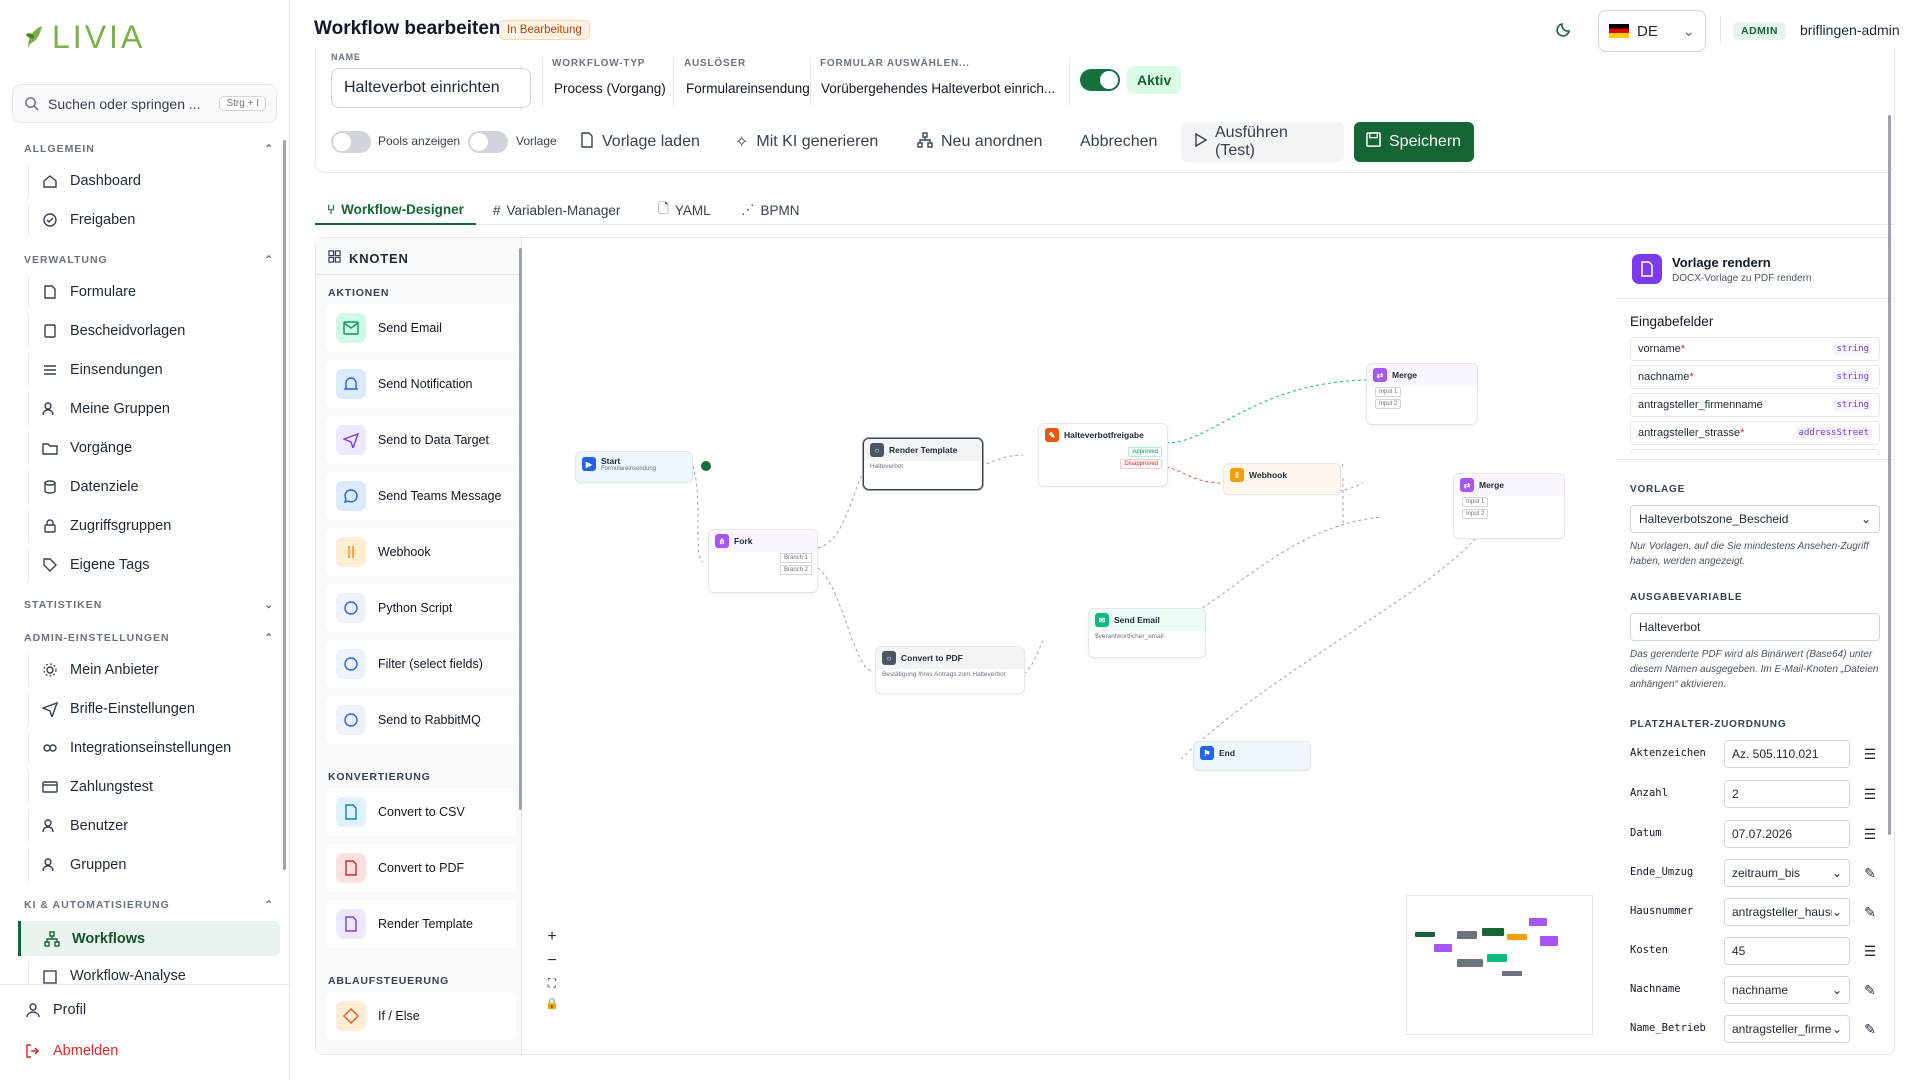 This screenshot has width=1920, height=1080. Describe the element at coordinates (1787, 1029) in the screenshot. I see `mapping-value-select: antragsteller_firme ⌄` at that location.